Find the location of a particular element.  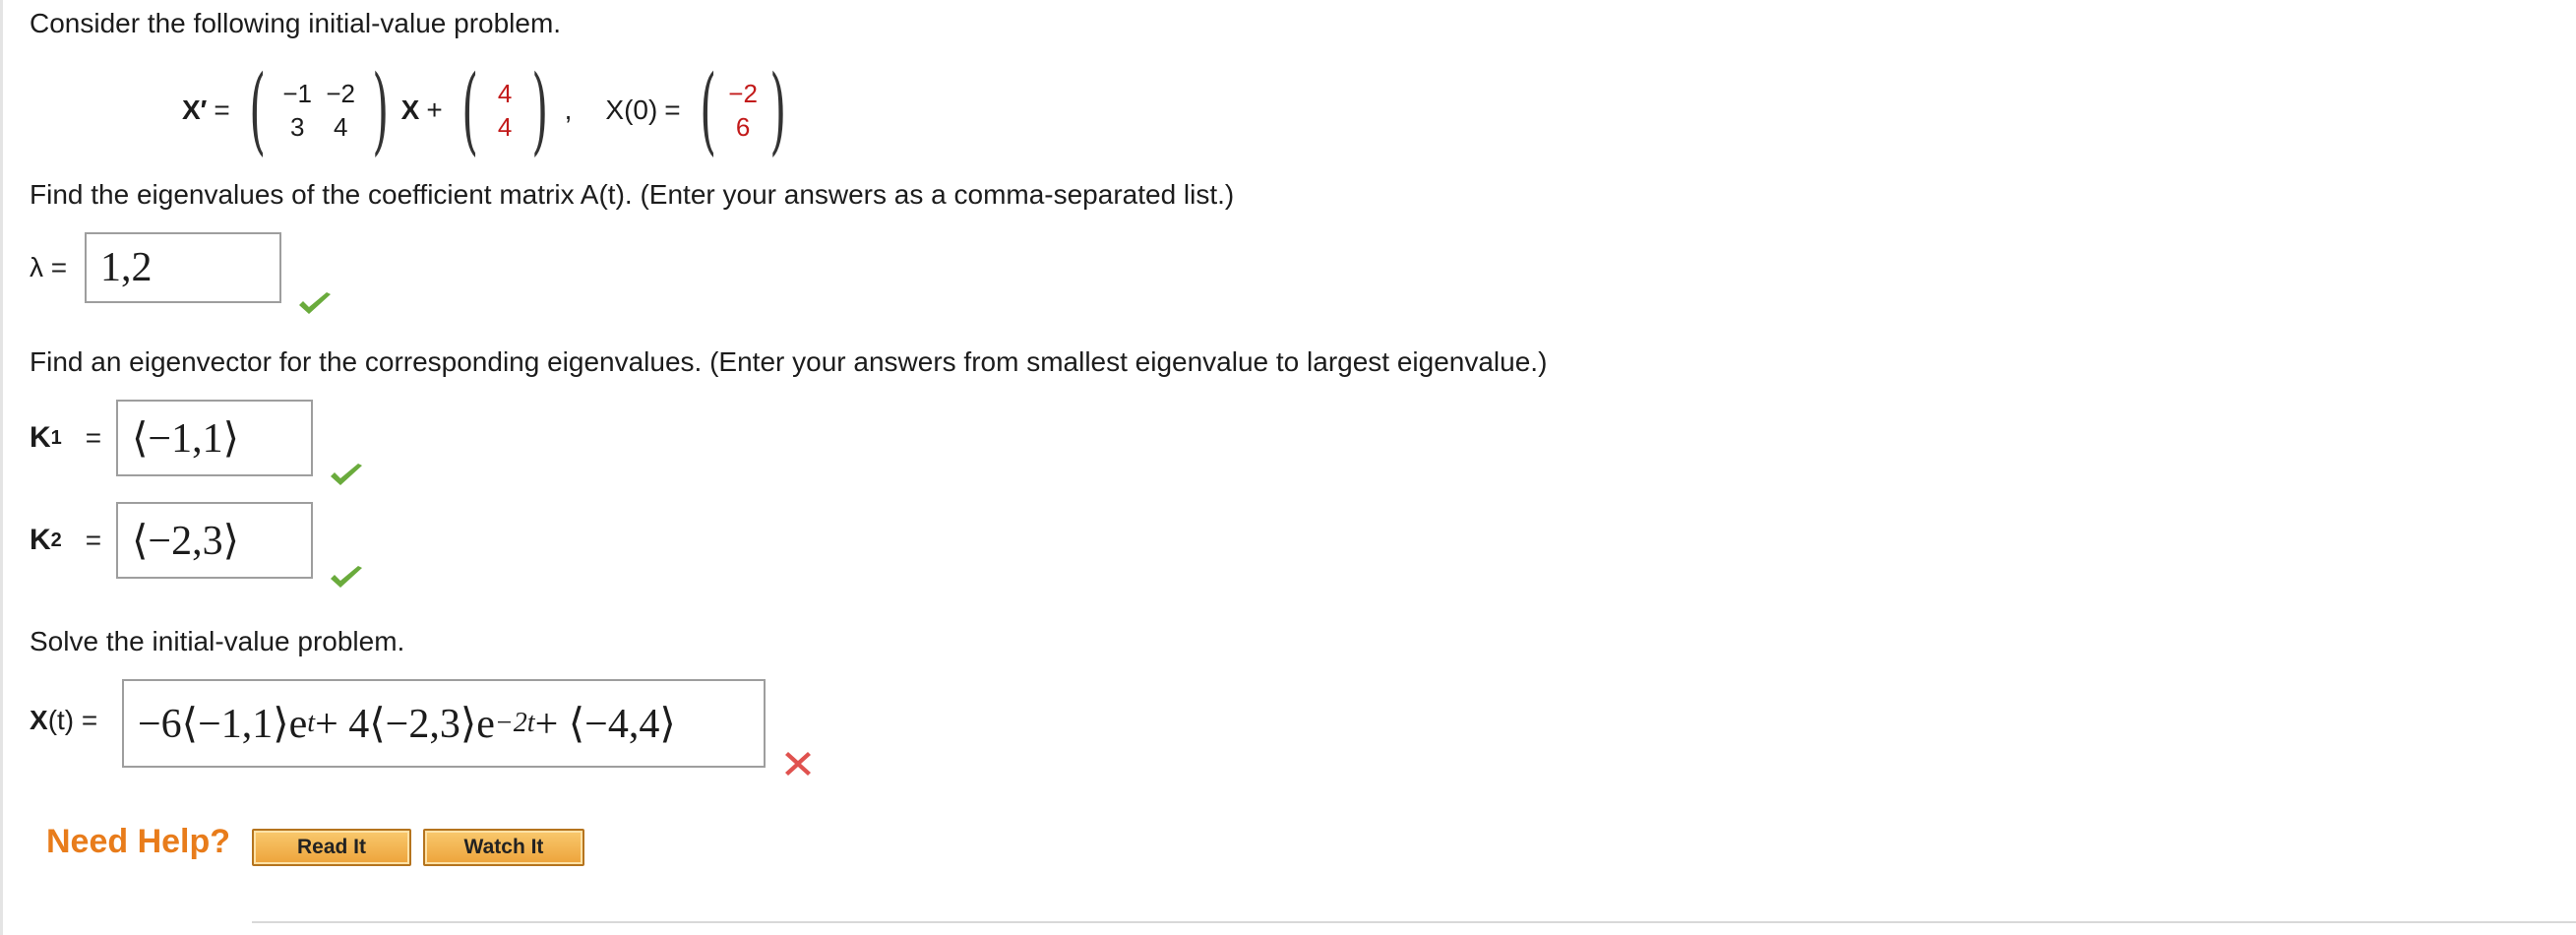

solution-prompt: Solve the initial-value problem. is located at coordinates (217, 641).